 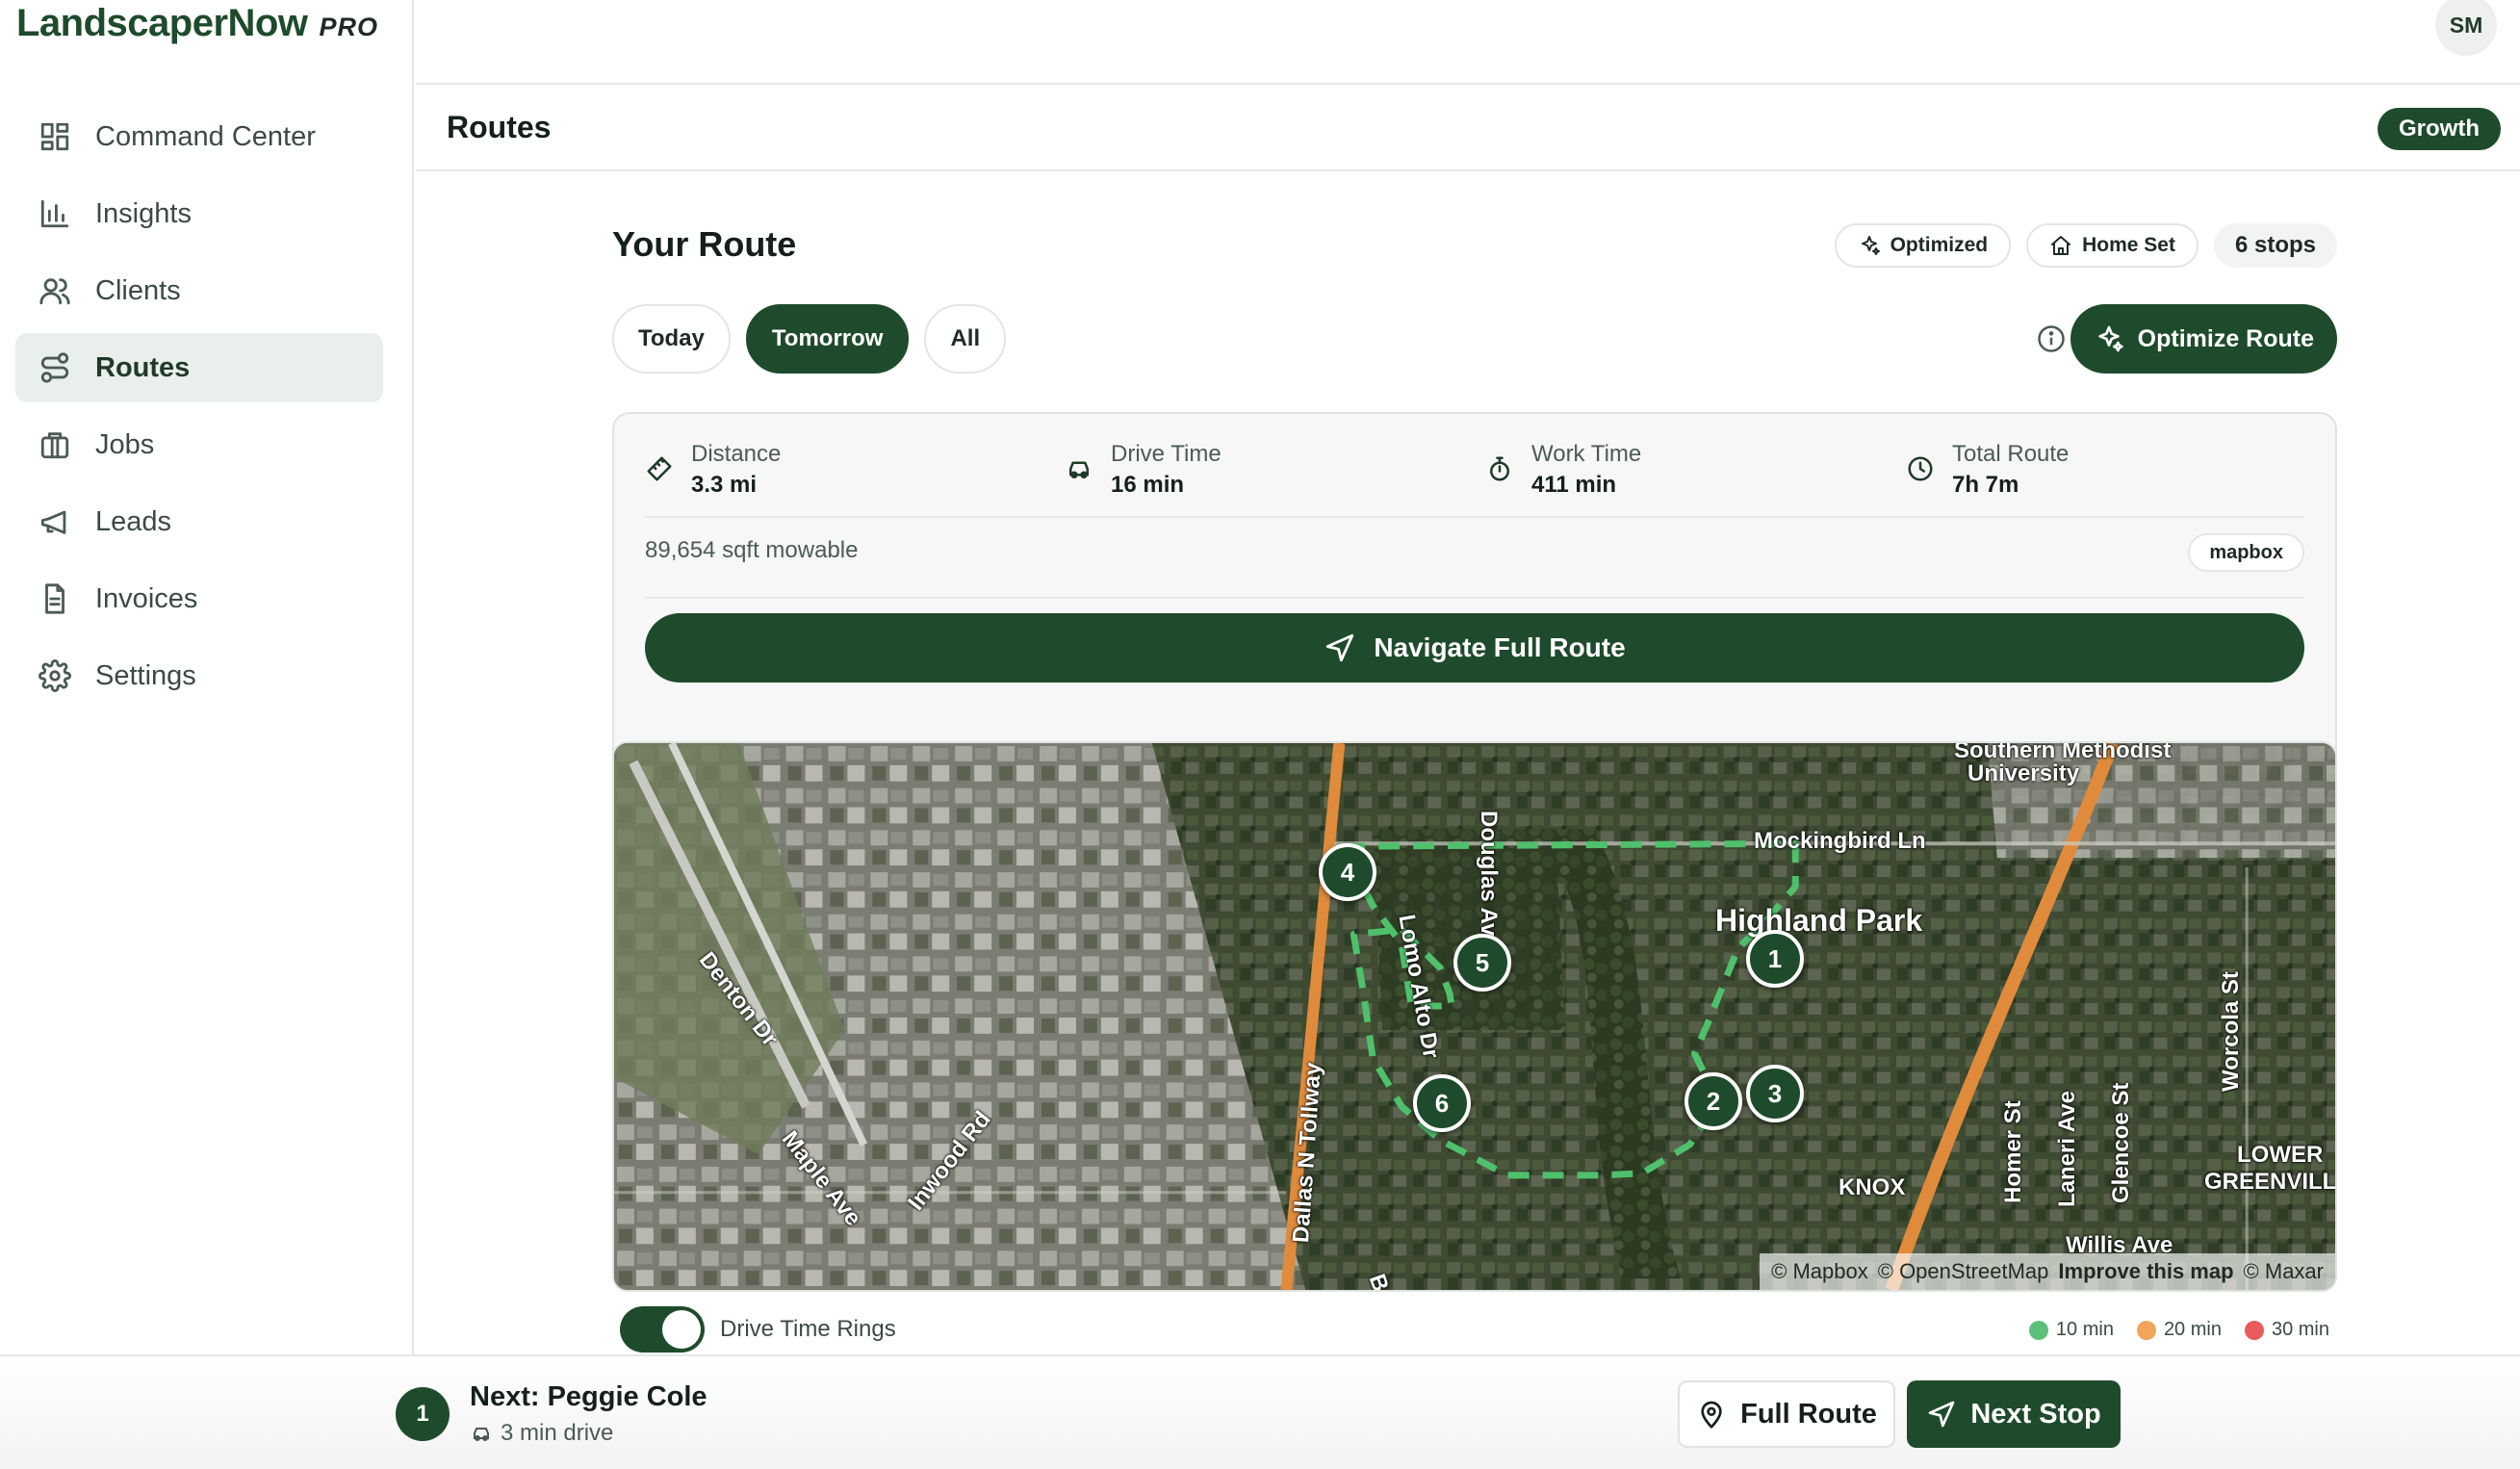 What do you see at coordinates (2280, 1155) in the screenshot?
I see `map-label-lower: LOWER` at bounding box center [2280, 1155].